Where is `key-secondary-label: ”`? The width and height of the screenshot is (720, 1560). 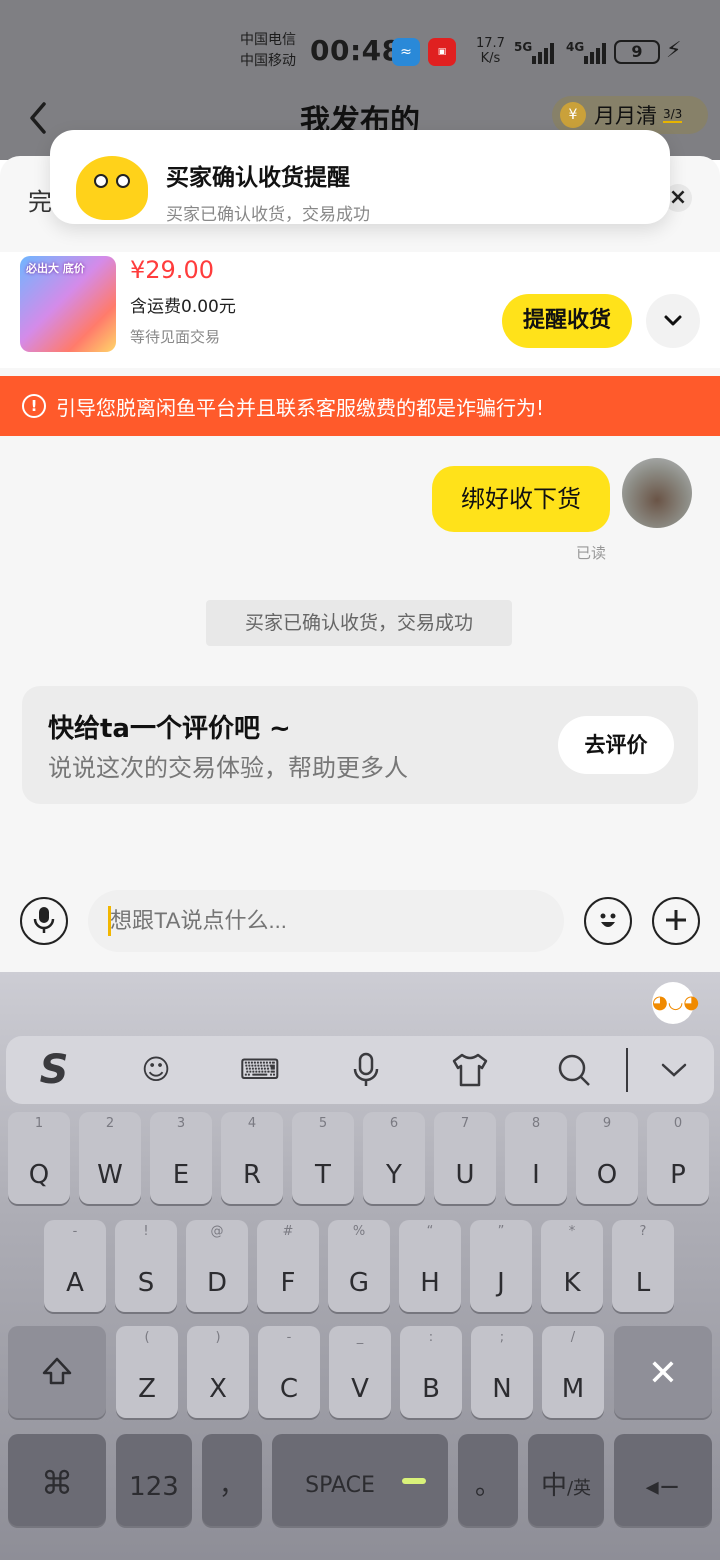 key-secondary-label: ” is located at coordinates (501, 1231).